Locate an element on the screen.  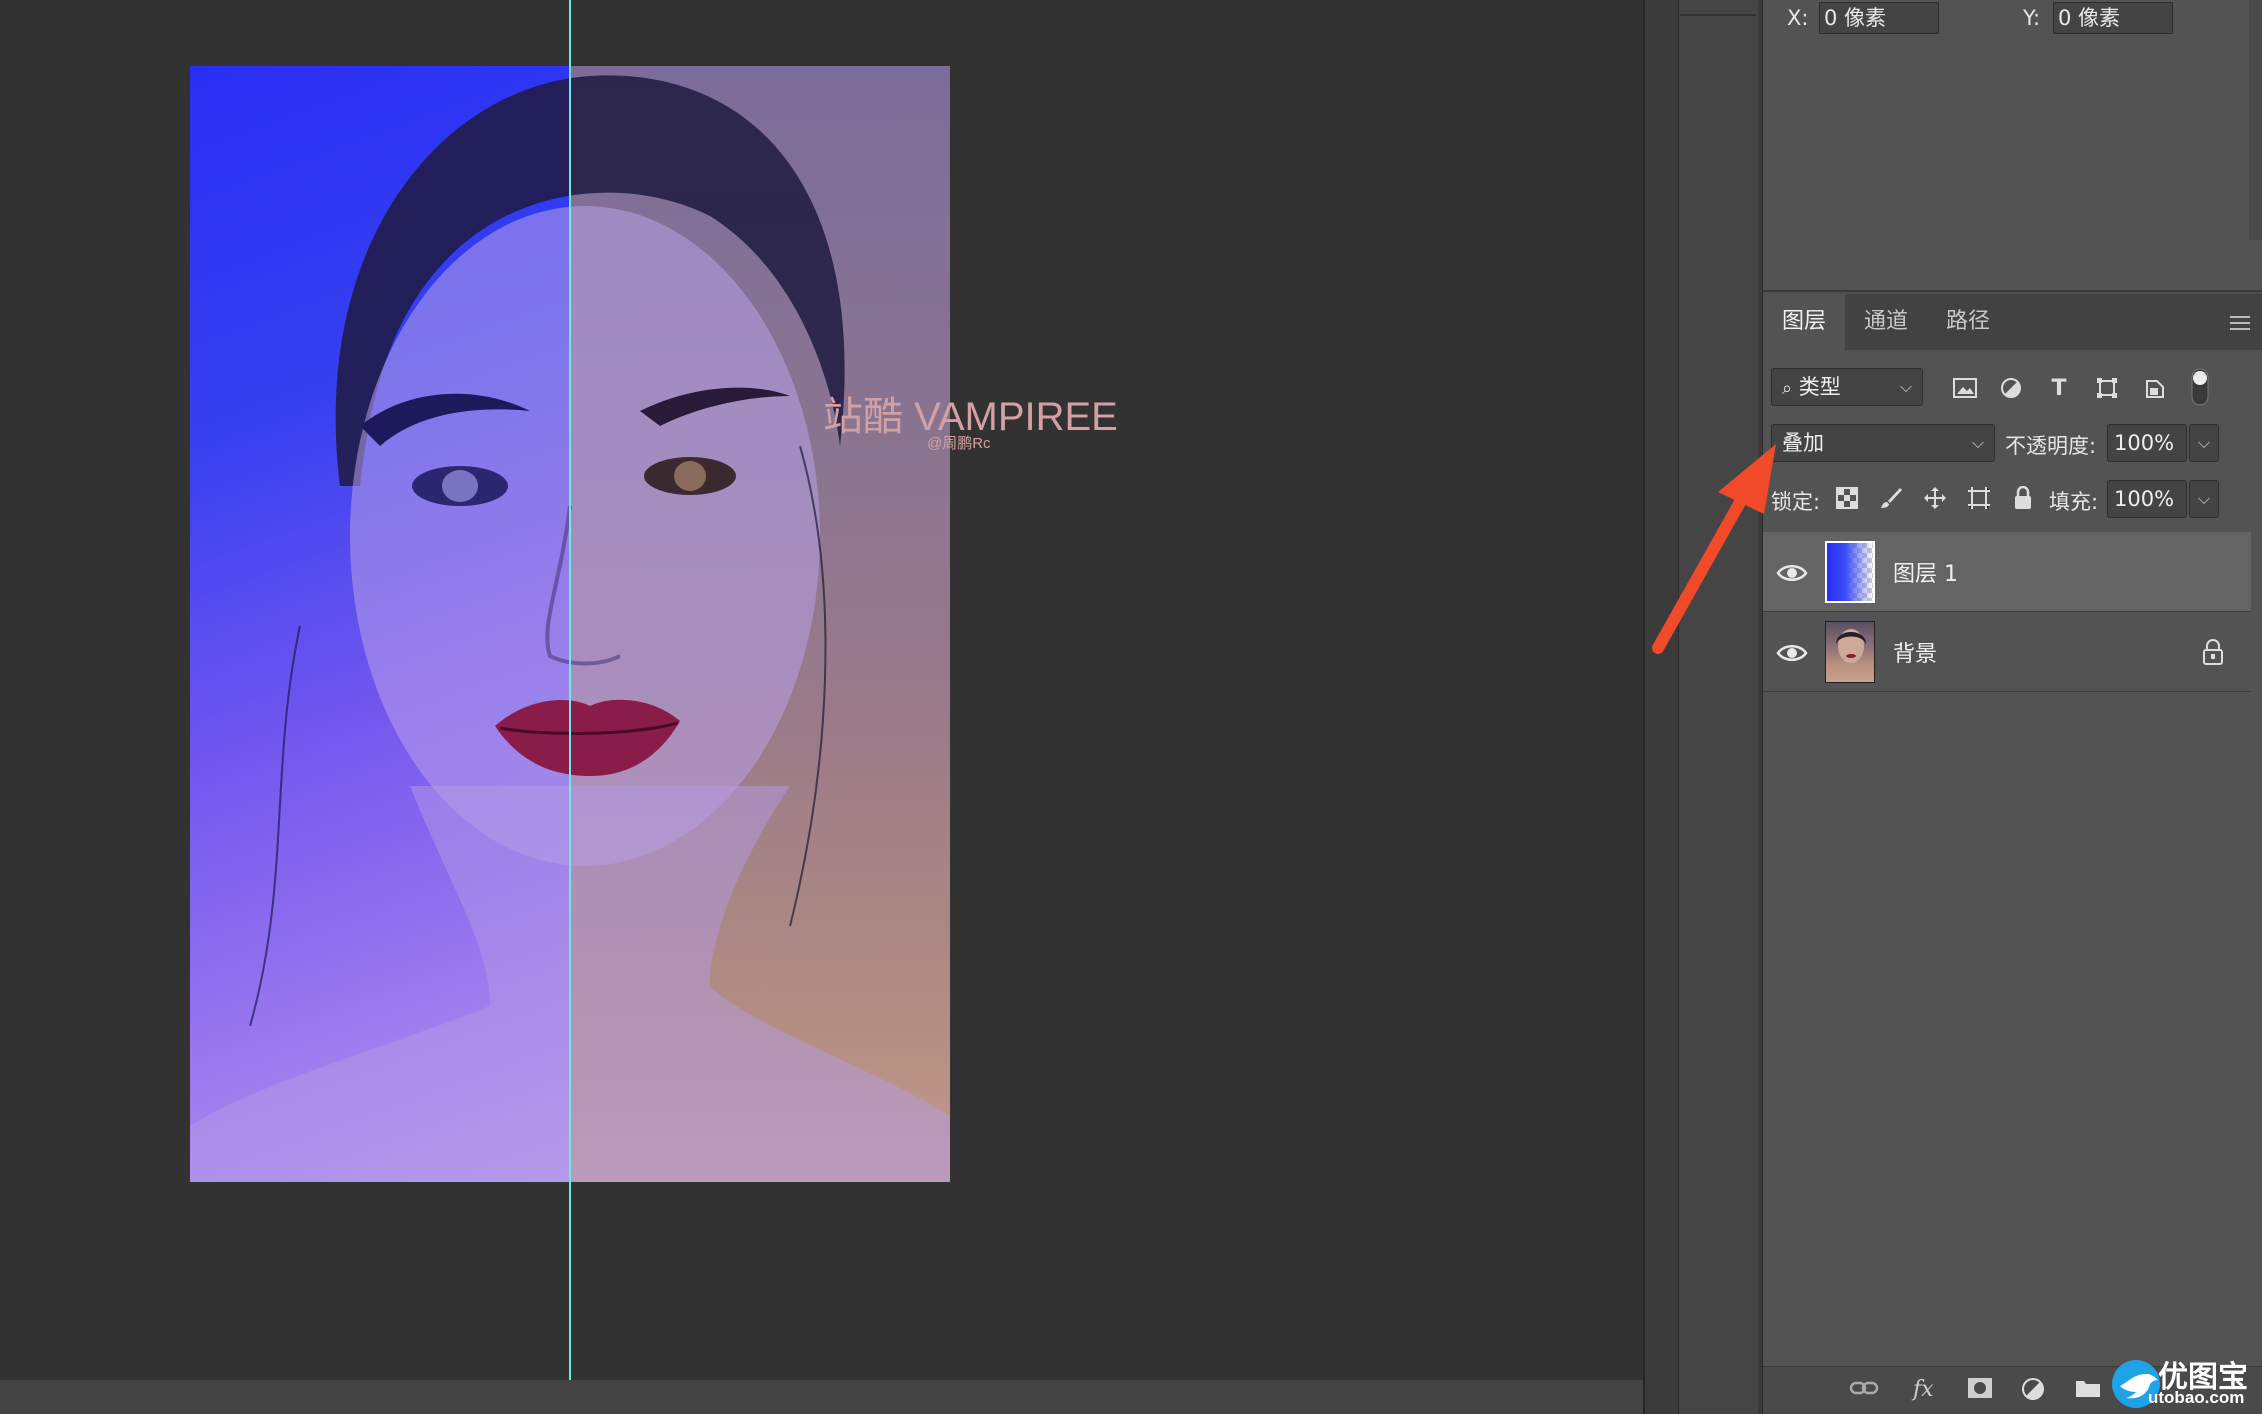
lock-image-pixels-icon is located at coordinates (1891, 498).